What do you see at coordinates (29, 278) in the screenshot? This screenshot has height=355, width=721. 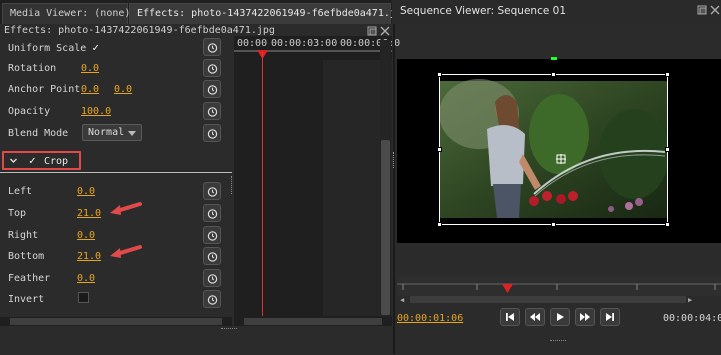 I see `crop-feather-label: Feather` at bounding box center [29, 278].